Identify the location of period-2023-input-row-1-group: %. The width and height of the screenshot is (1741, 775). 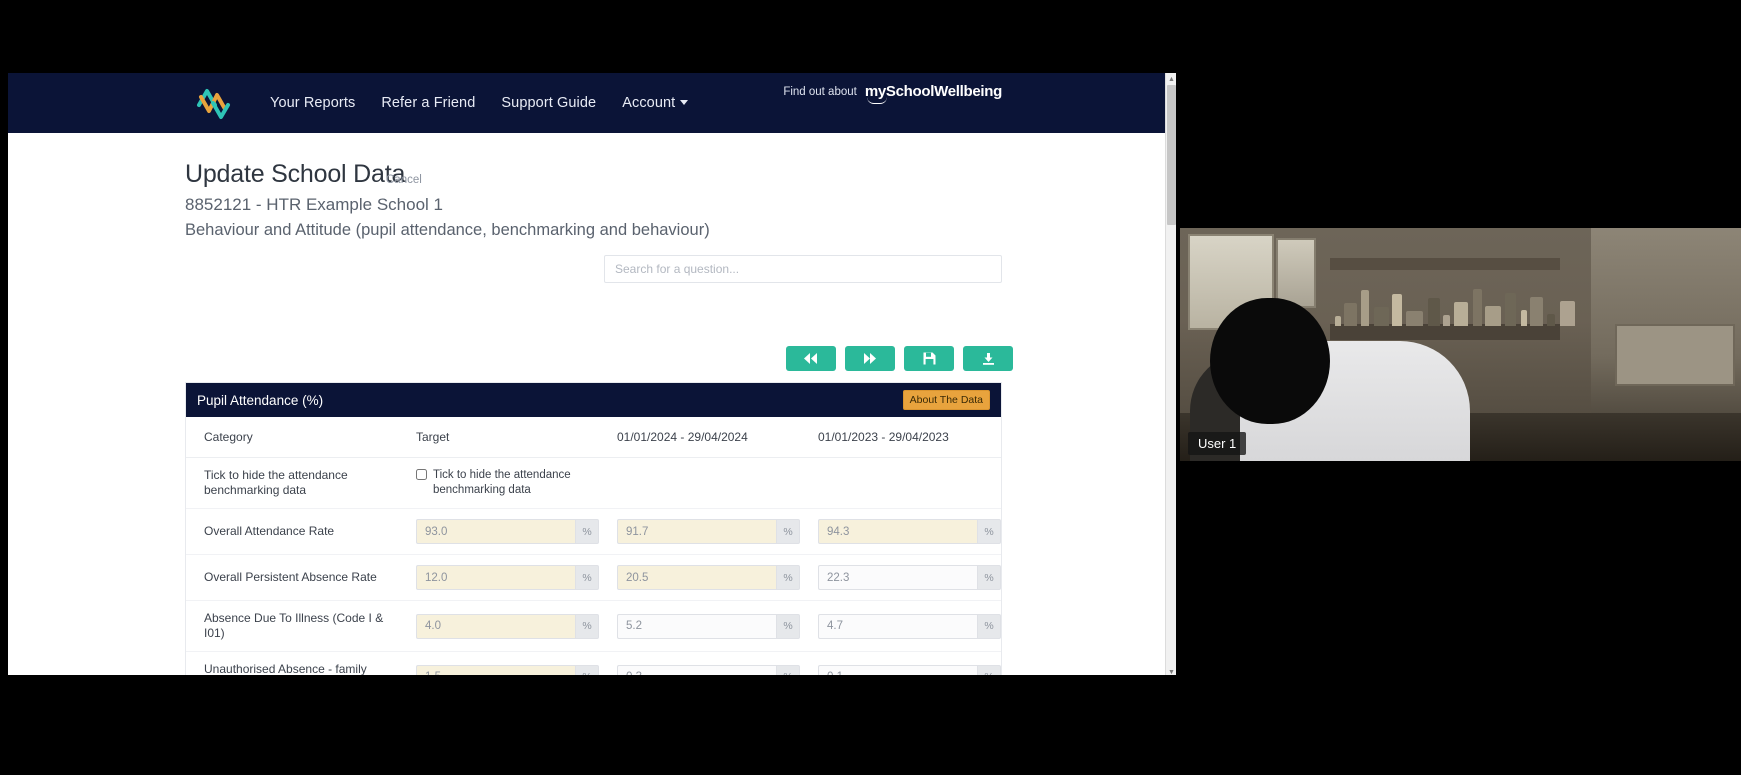
(909, 577).